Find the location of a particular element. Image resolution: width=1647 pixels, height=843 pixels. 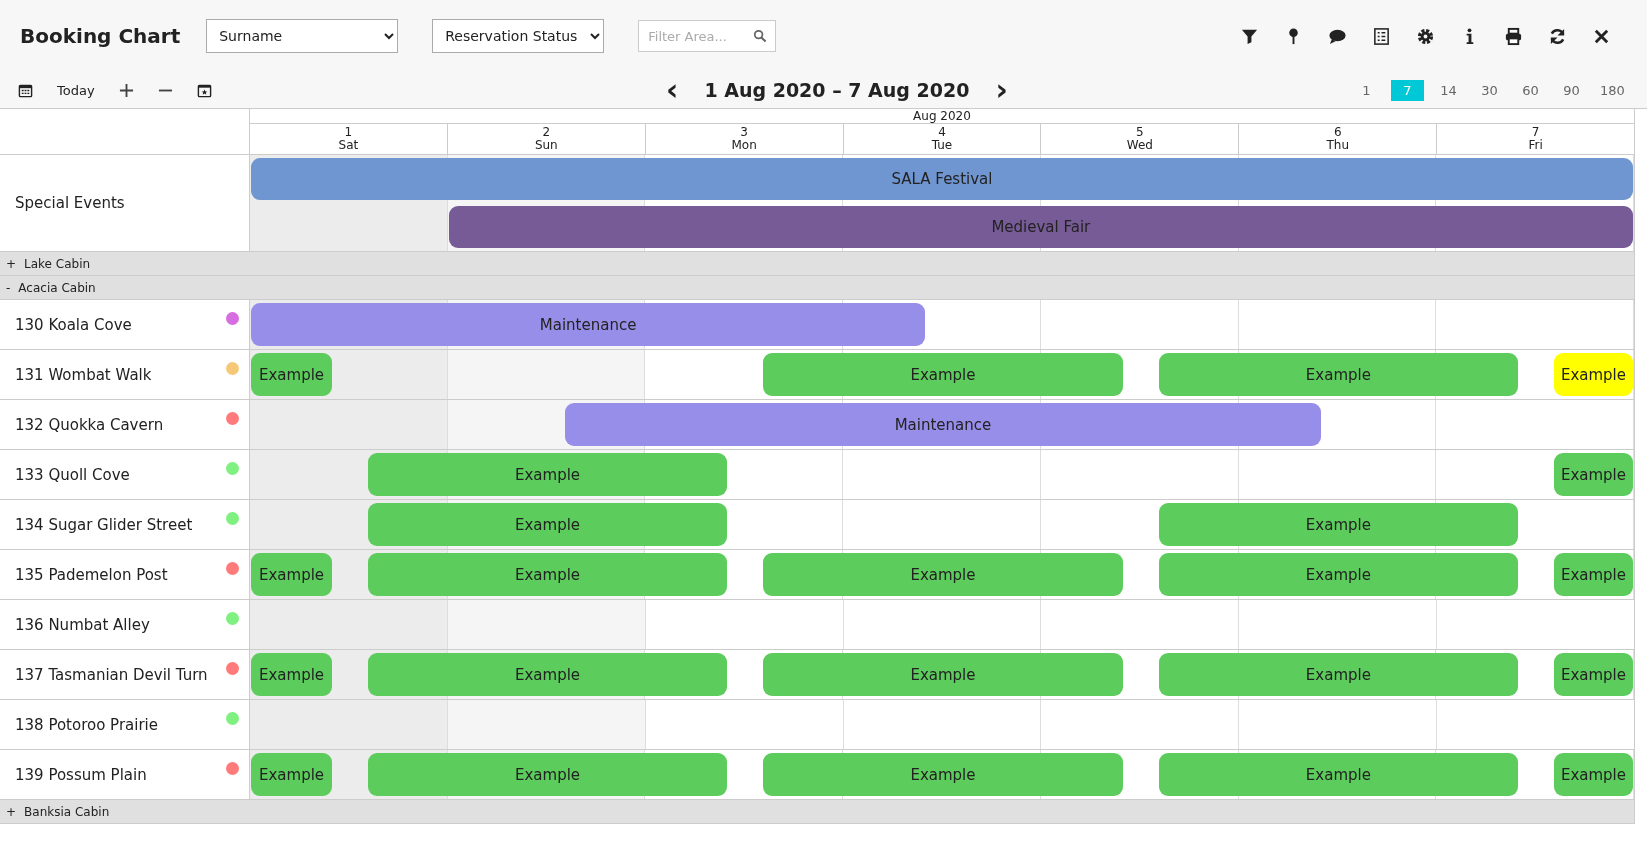

settings-icon is located at coordinates (1425, 36).